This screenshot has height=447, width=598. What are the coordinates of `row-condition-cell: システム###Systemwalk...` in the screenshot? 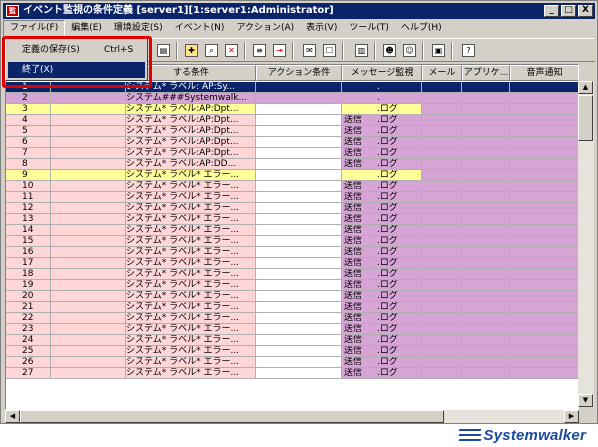 It's located at (191, 98).